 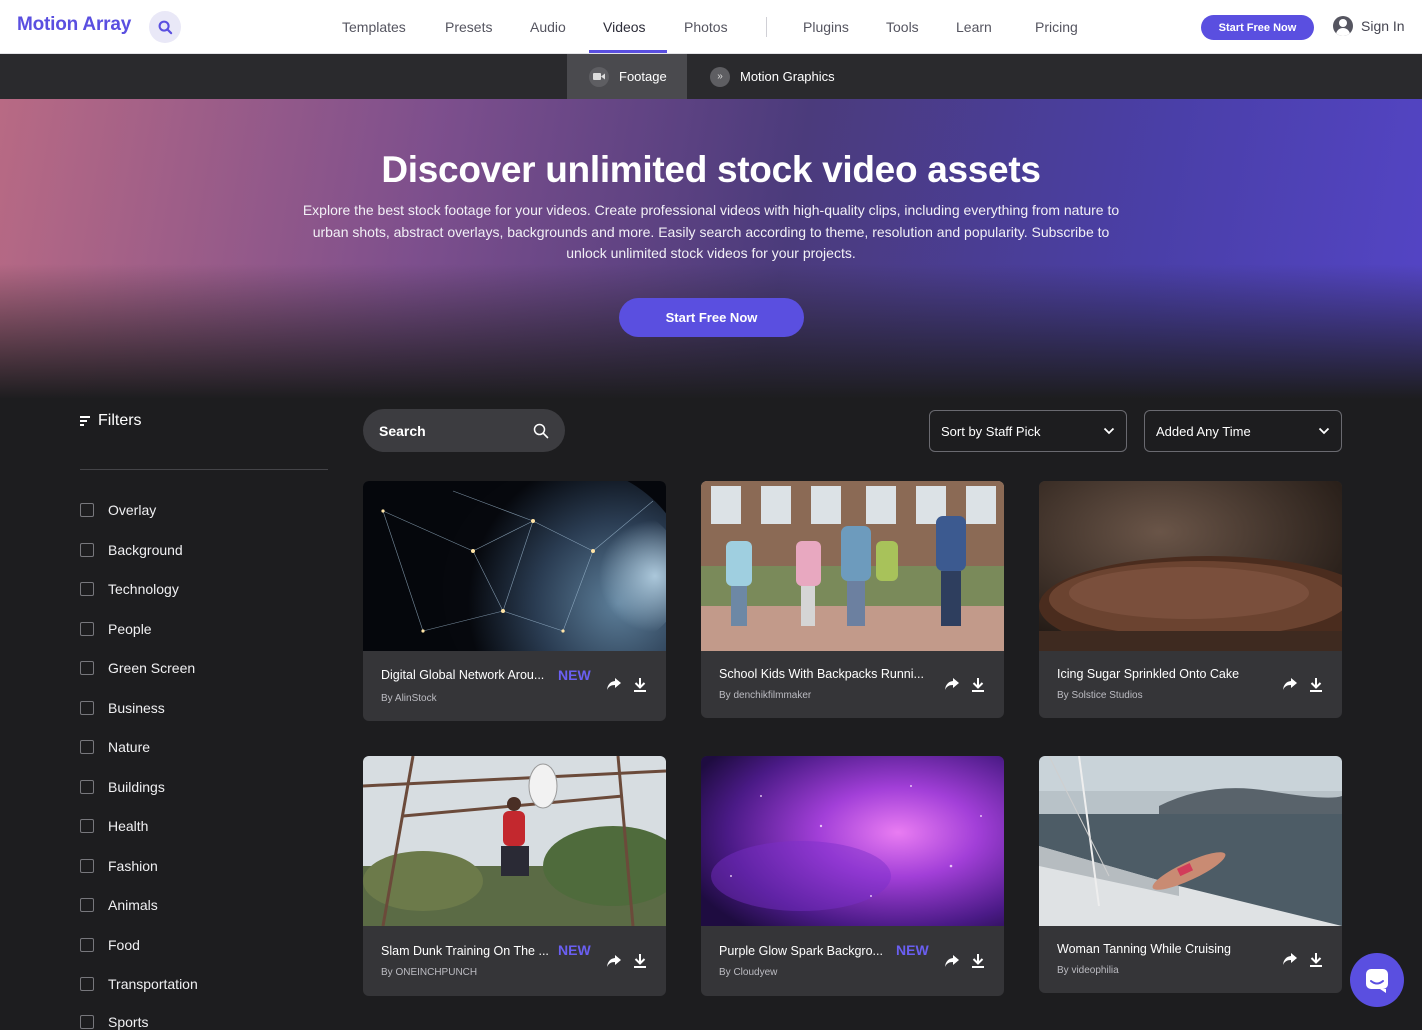 What do you see at coordinates (1144, 949) in the screenshot?
I see `card-title: Woman Tanning While Cruising` at bounding box center [1144, 949].